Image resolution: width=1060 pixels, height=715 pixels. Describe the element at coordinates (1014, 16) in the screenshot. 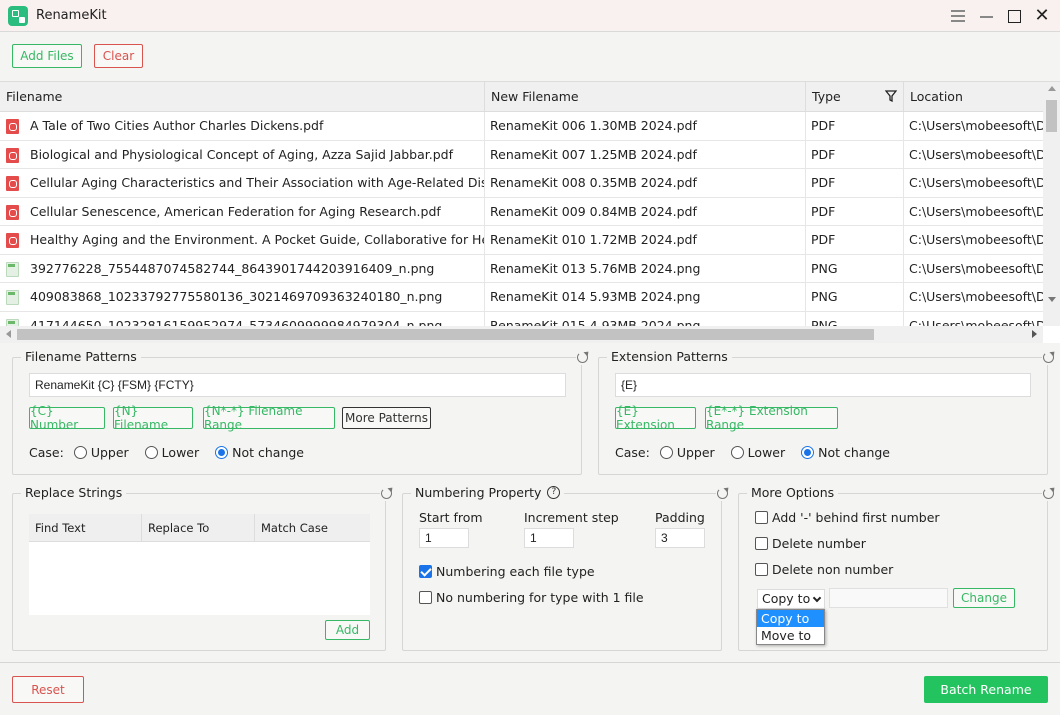

I see `maximize-icon` at that location.